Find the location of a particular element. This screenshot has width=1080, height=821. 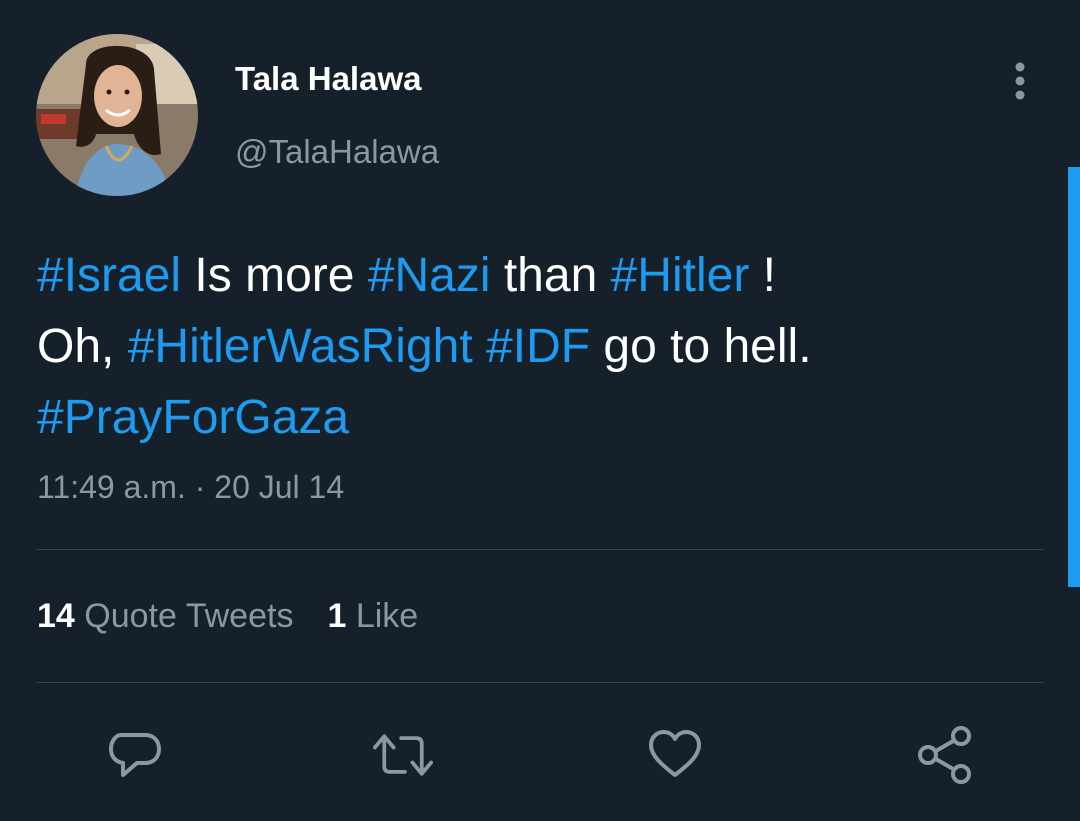

tweet-text-fragment: Oh, is located at coordinates (82, 346).